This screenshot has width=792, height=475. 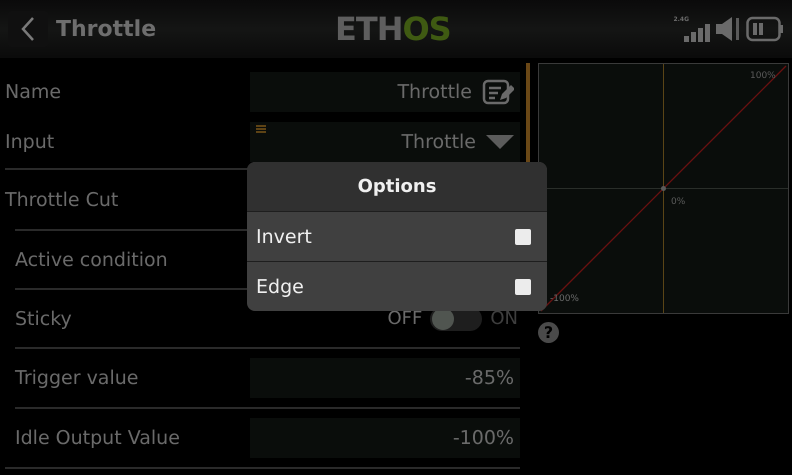 I want to click on back-icon, so click(x=28, y=29).